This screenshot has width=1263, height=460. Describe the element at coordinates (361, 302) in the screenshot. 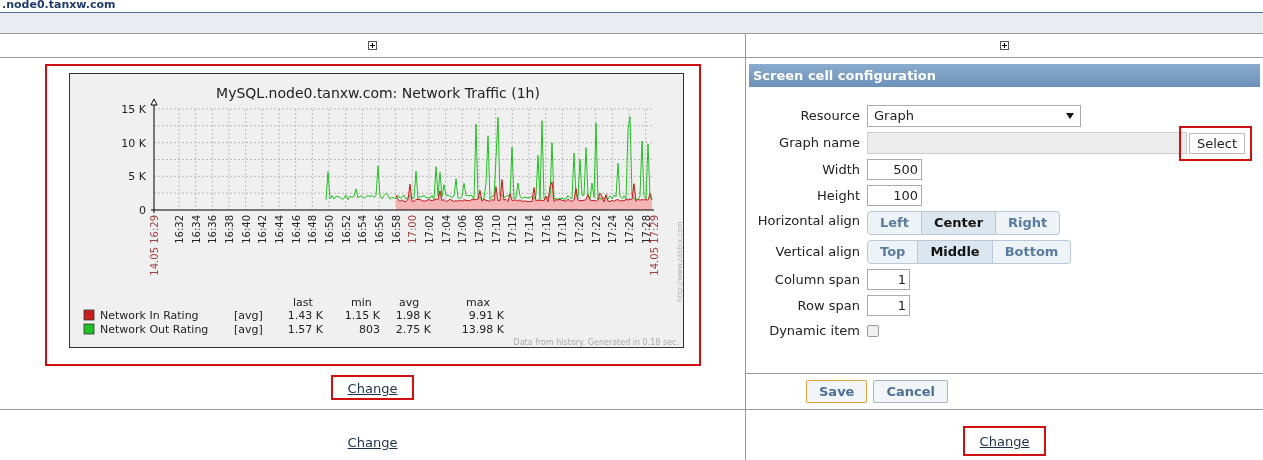

I see `legend-header: min` at that location.